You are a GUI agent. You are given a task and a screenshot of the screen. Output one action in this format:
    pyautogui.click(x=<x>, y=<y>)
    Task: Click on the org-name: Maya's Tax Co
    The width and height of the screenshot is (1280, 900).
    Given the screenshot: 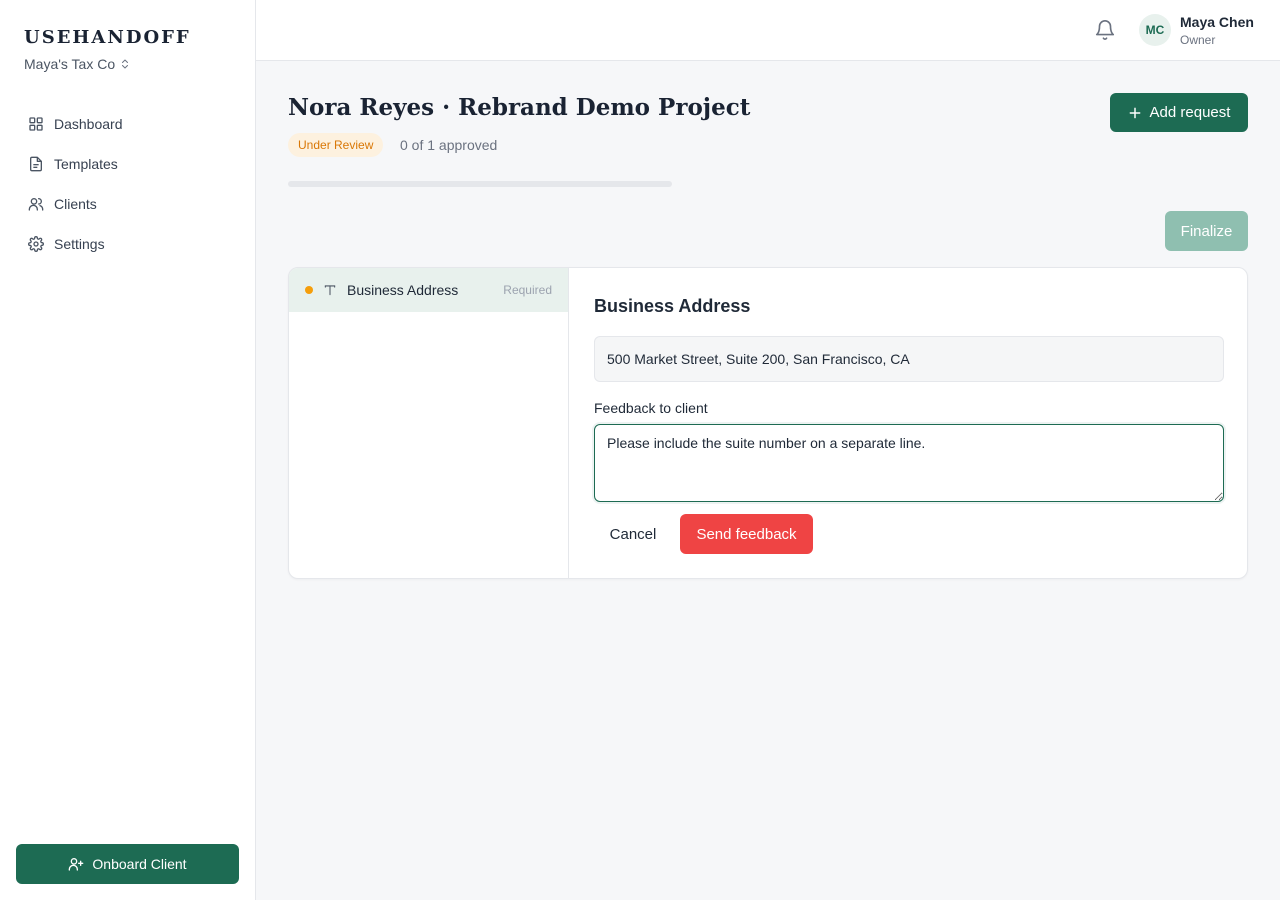 What is the action you would take?
    pyautogui.click(x=70, y=64)
    